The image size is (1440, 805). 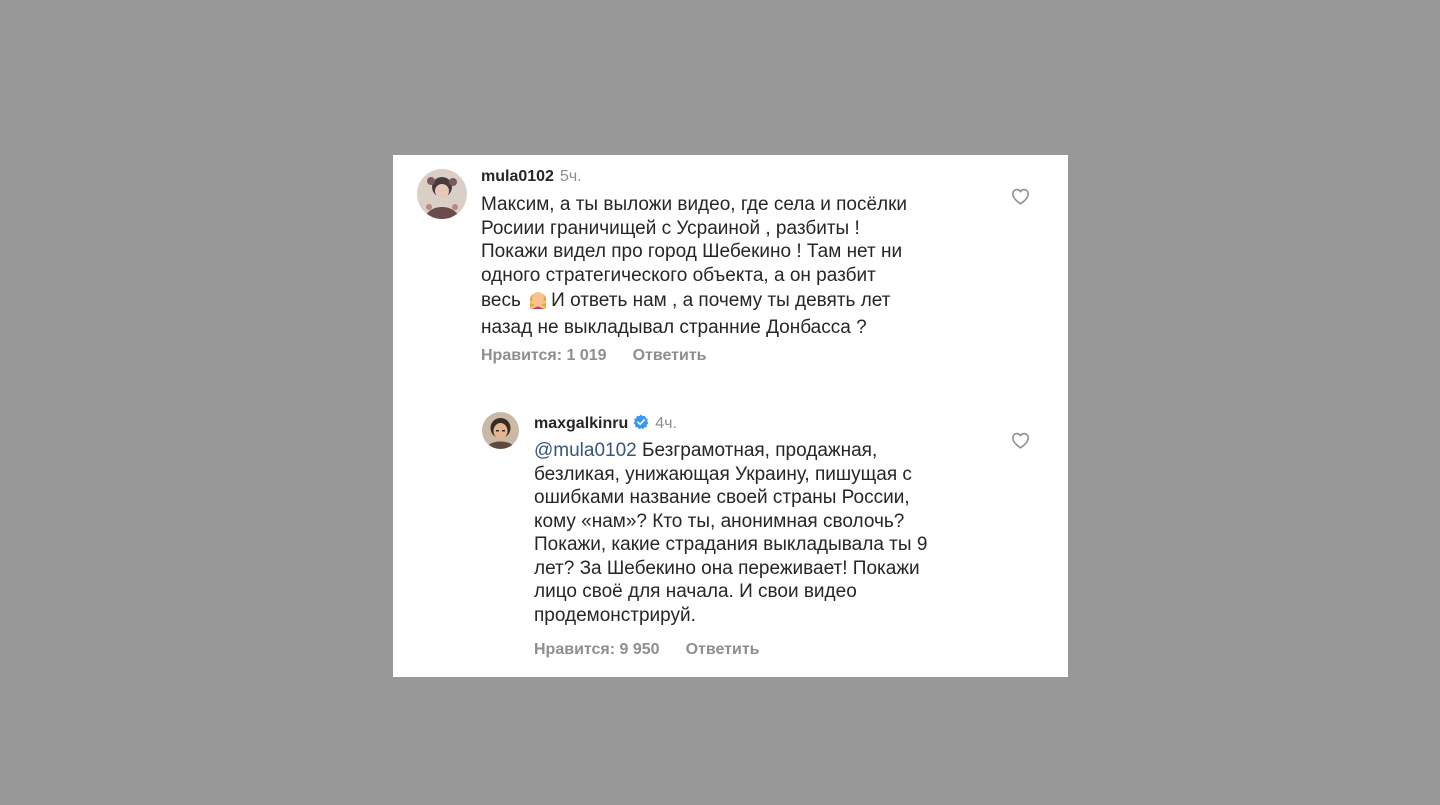 I want to click on comment-line: лицо своё для начала. И свои видео, so click(x=695, y=591).